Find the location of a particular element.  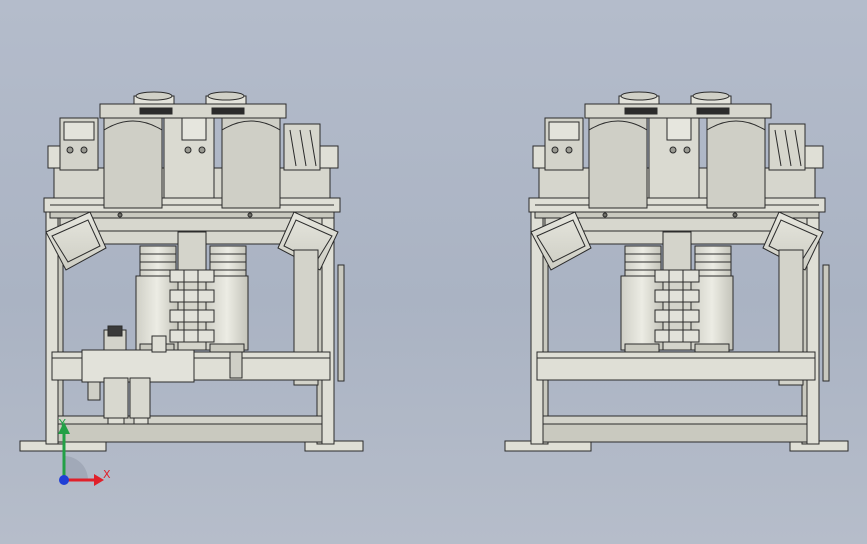

x-axis-label: X is located at coordinates (107, 474).